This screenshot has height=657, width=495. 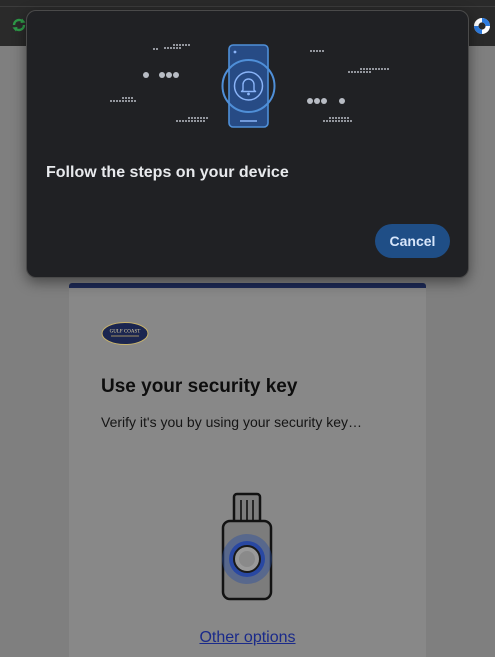 I want to click on toolbar-divider, so click(x=247, y=6).